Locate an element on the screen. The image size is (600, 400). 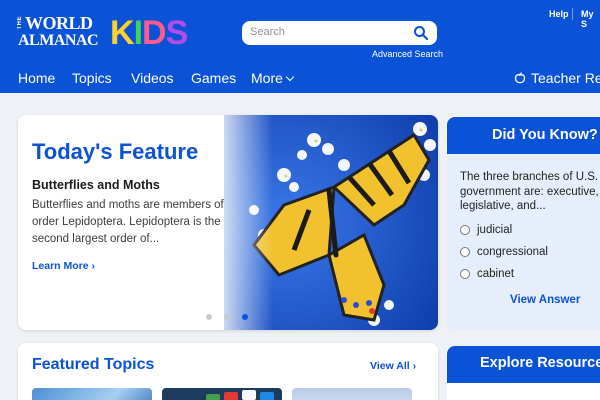
apple-icon is located at coordinates (520, 78).